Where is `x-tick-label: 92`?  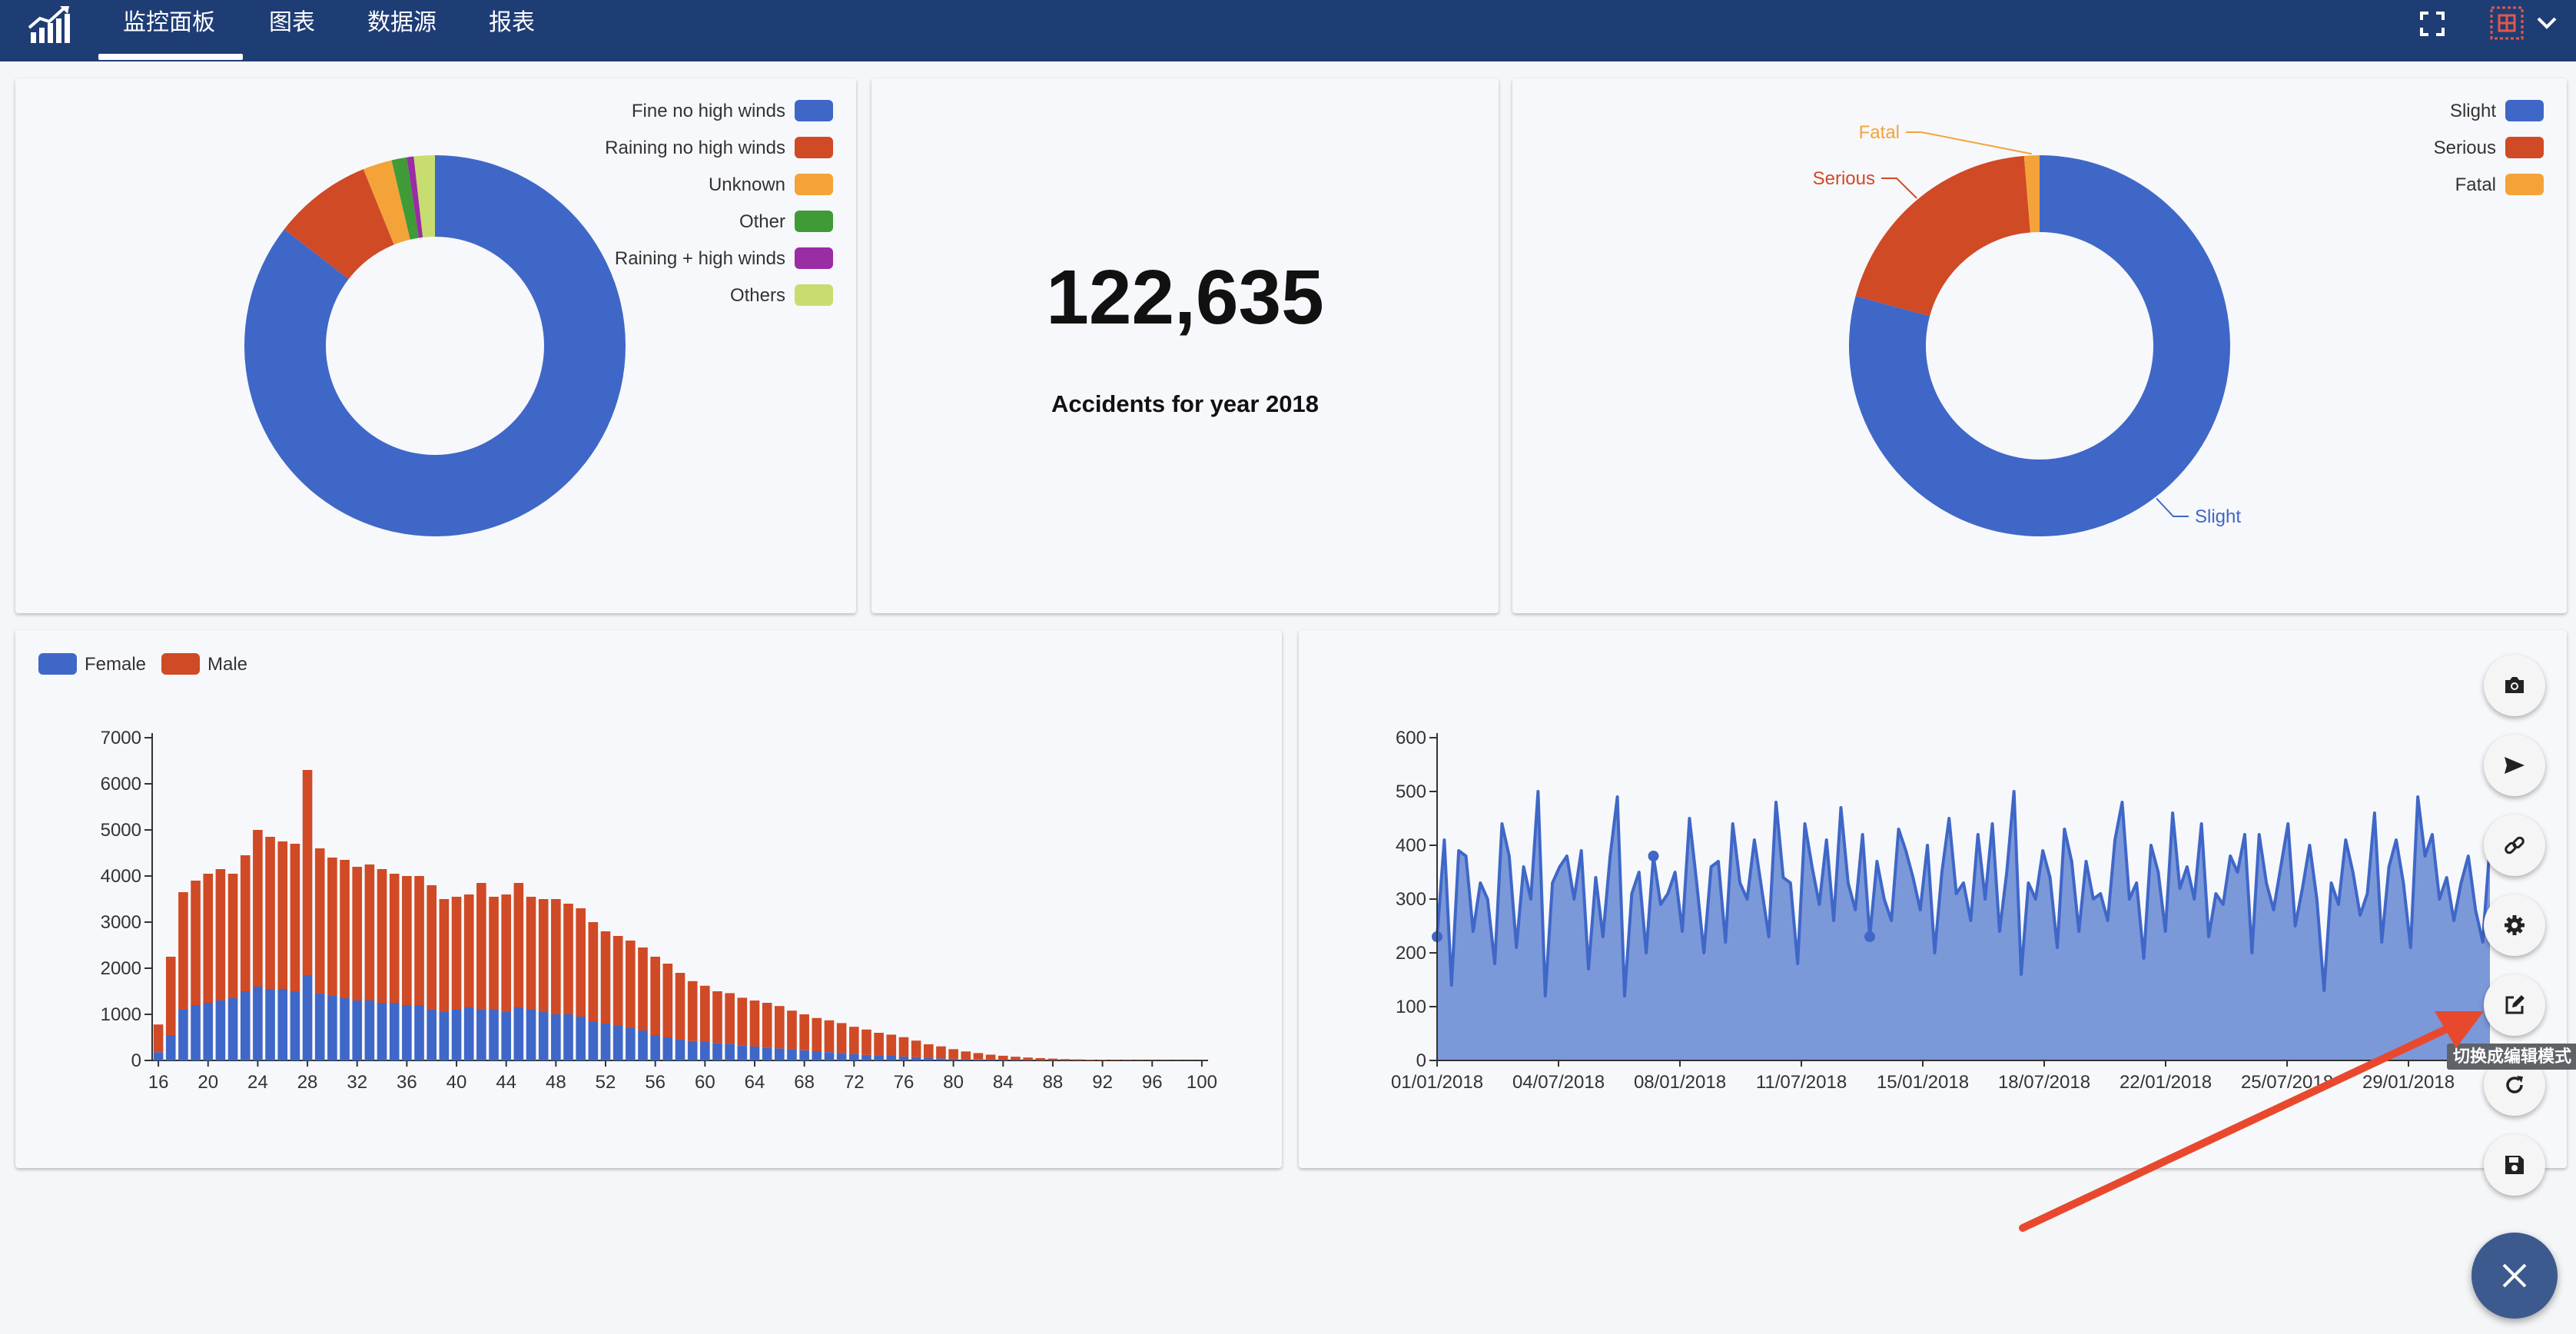
x-tick-label: 92 is located at coordinates (1102, 1083).